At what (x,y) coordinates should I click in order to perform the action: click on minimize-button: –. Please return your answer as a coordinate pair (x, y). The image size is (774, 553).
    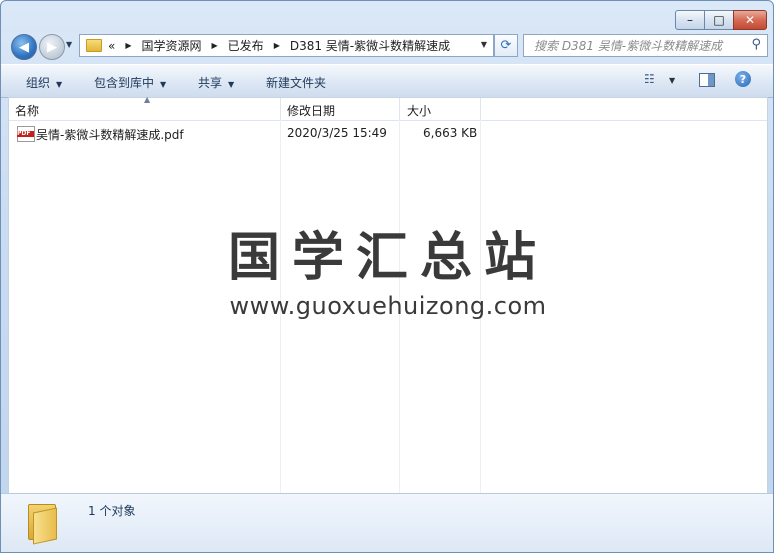
    Looking at the image, I should click on (690, 20).